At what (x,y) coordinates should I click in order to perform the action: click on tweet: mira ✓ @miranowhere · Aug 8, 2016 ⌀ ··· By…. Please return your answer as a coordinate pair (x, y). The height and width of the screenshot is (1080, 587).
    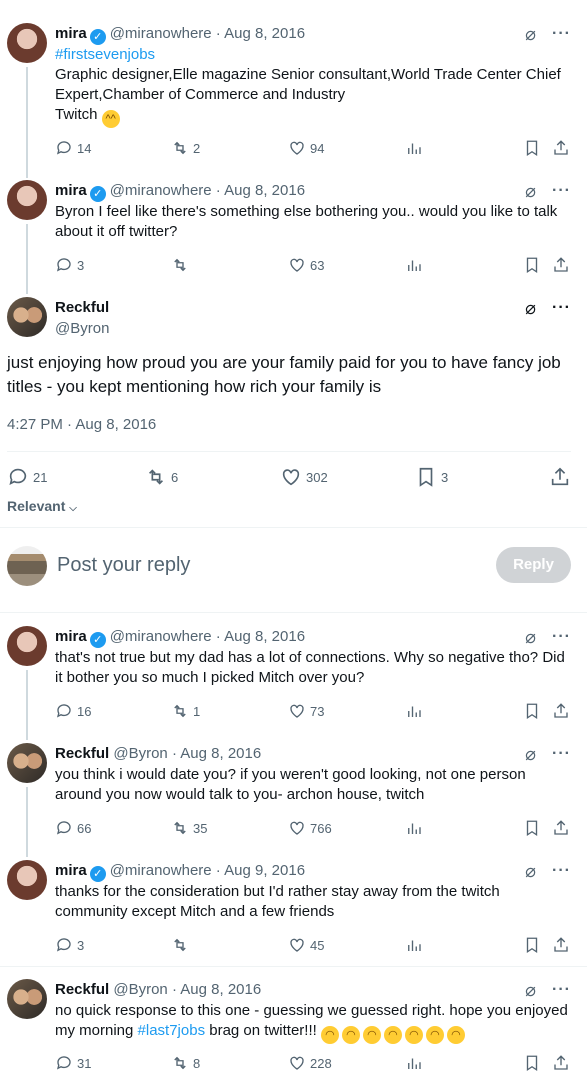
    Looking at the image, I should click on (293, 230).